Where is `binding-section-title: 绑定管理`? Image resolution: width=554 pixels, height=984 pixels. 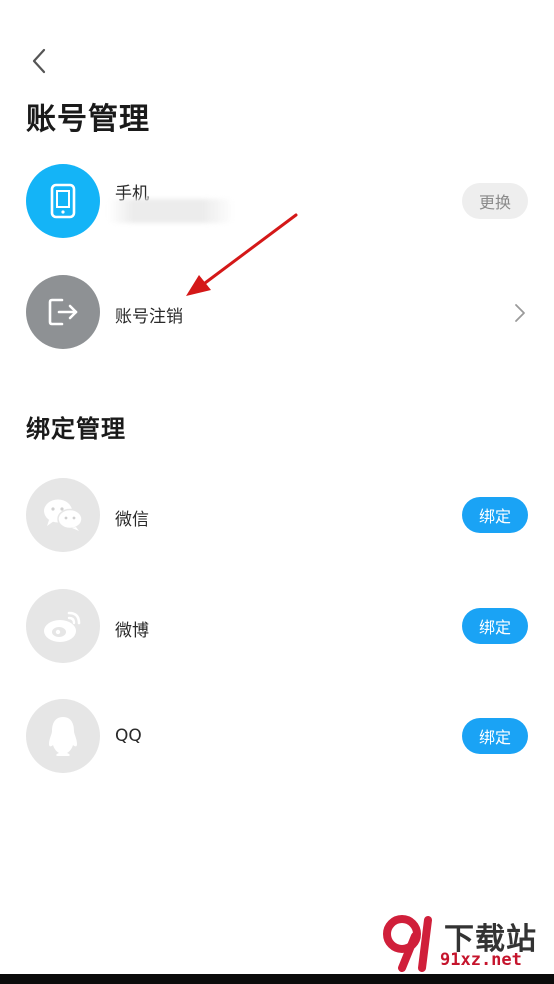
binding-section-title: 绑定管理 is located at coordinates (76, 429).